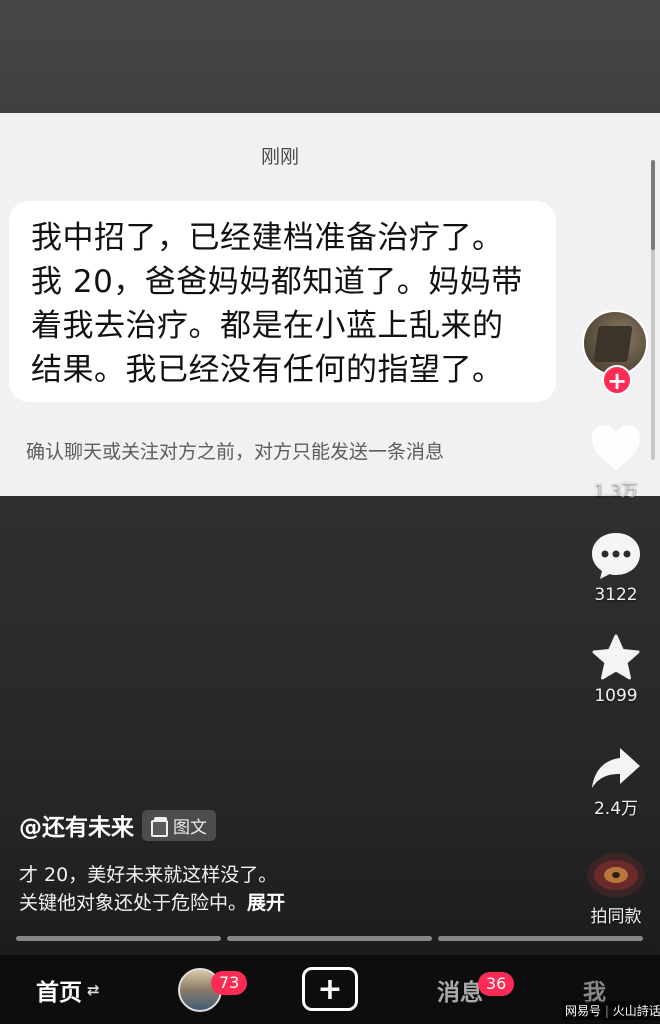 The height and width of the screenshot is (1024, 660). I want to click on use-template-label: 拍同款, so click(616, 917).